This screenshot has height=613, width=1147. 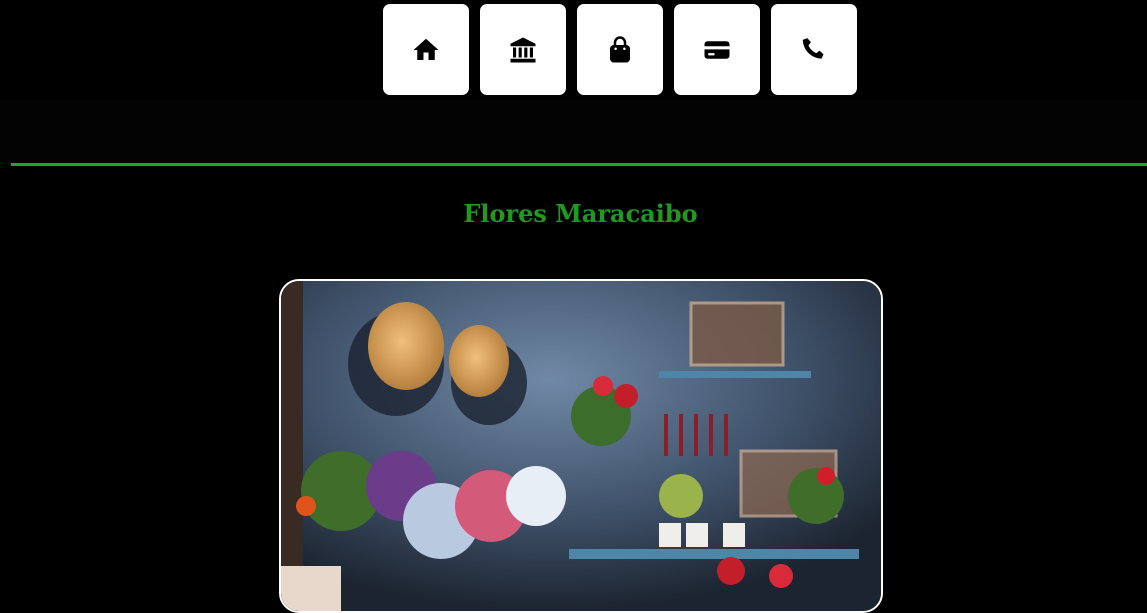 I want to click on header-band, so click(x=573, y=132).